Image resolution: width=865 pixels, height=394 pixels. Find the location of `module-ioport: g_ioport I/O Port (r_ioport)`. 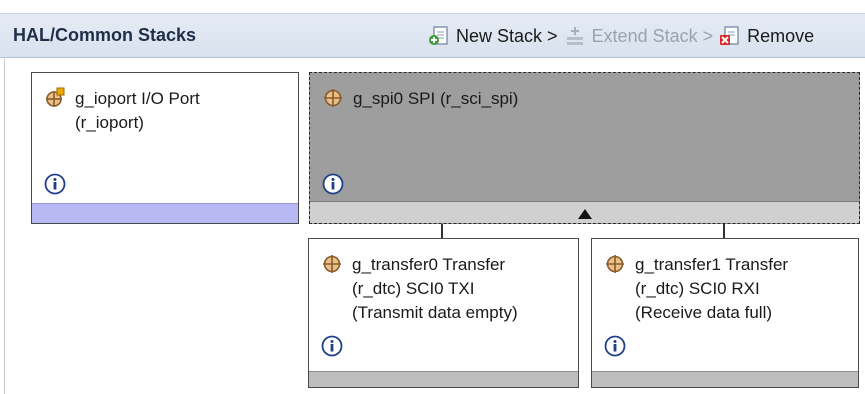

module-ioport: g_ioport I/O Port (r_ioport) is located at coordinates (165, 148).